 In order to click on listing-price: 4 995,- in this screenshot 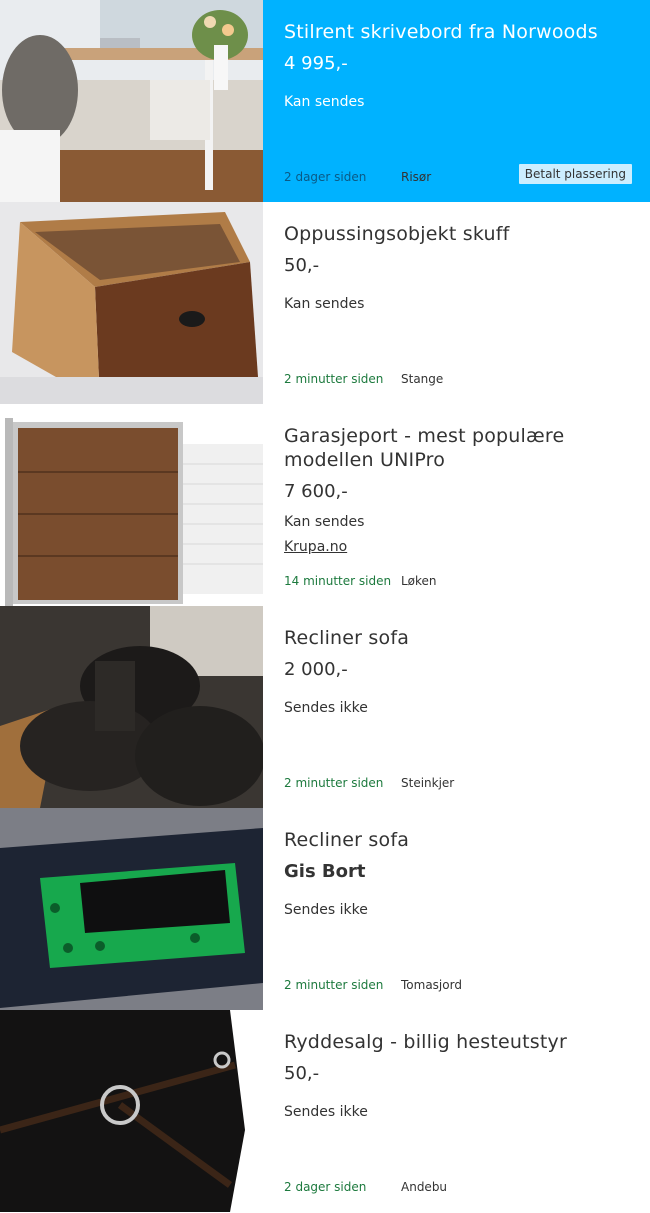, I will do `click(316, 63)`.